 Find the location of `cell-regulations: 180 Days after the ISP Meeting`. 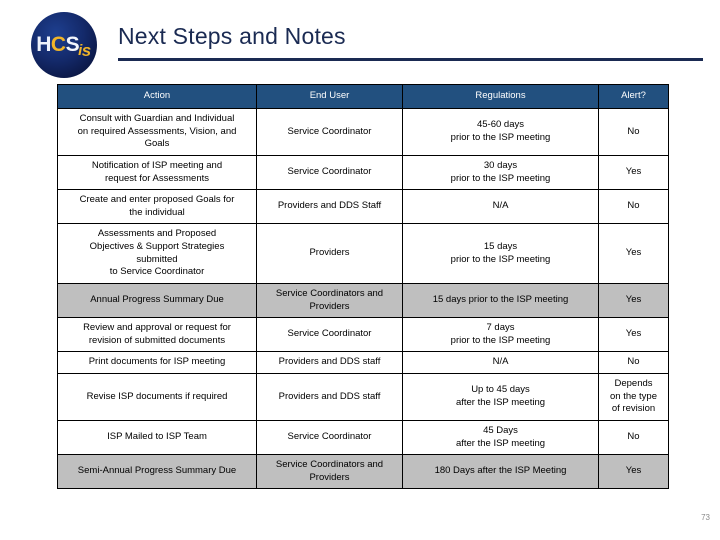

cell-regulations: 180 Days after the ISP Meeting is located at coordinates (500, 472).